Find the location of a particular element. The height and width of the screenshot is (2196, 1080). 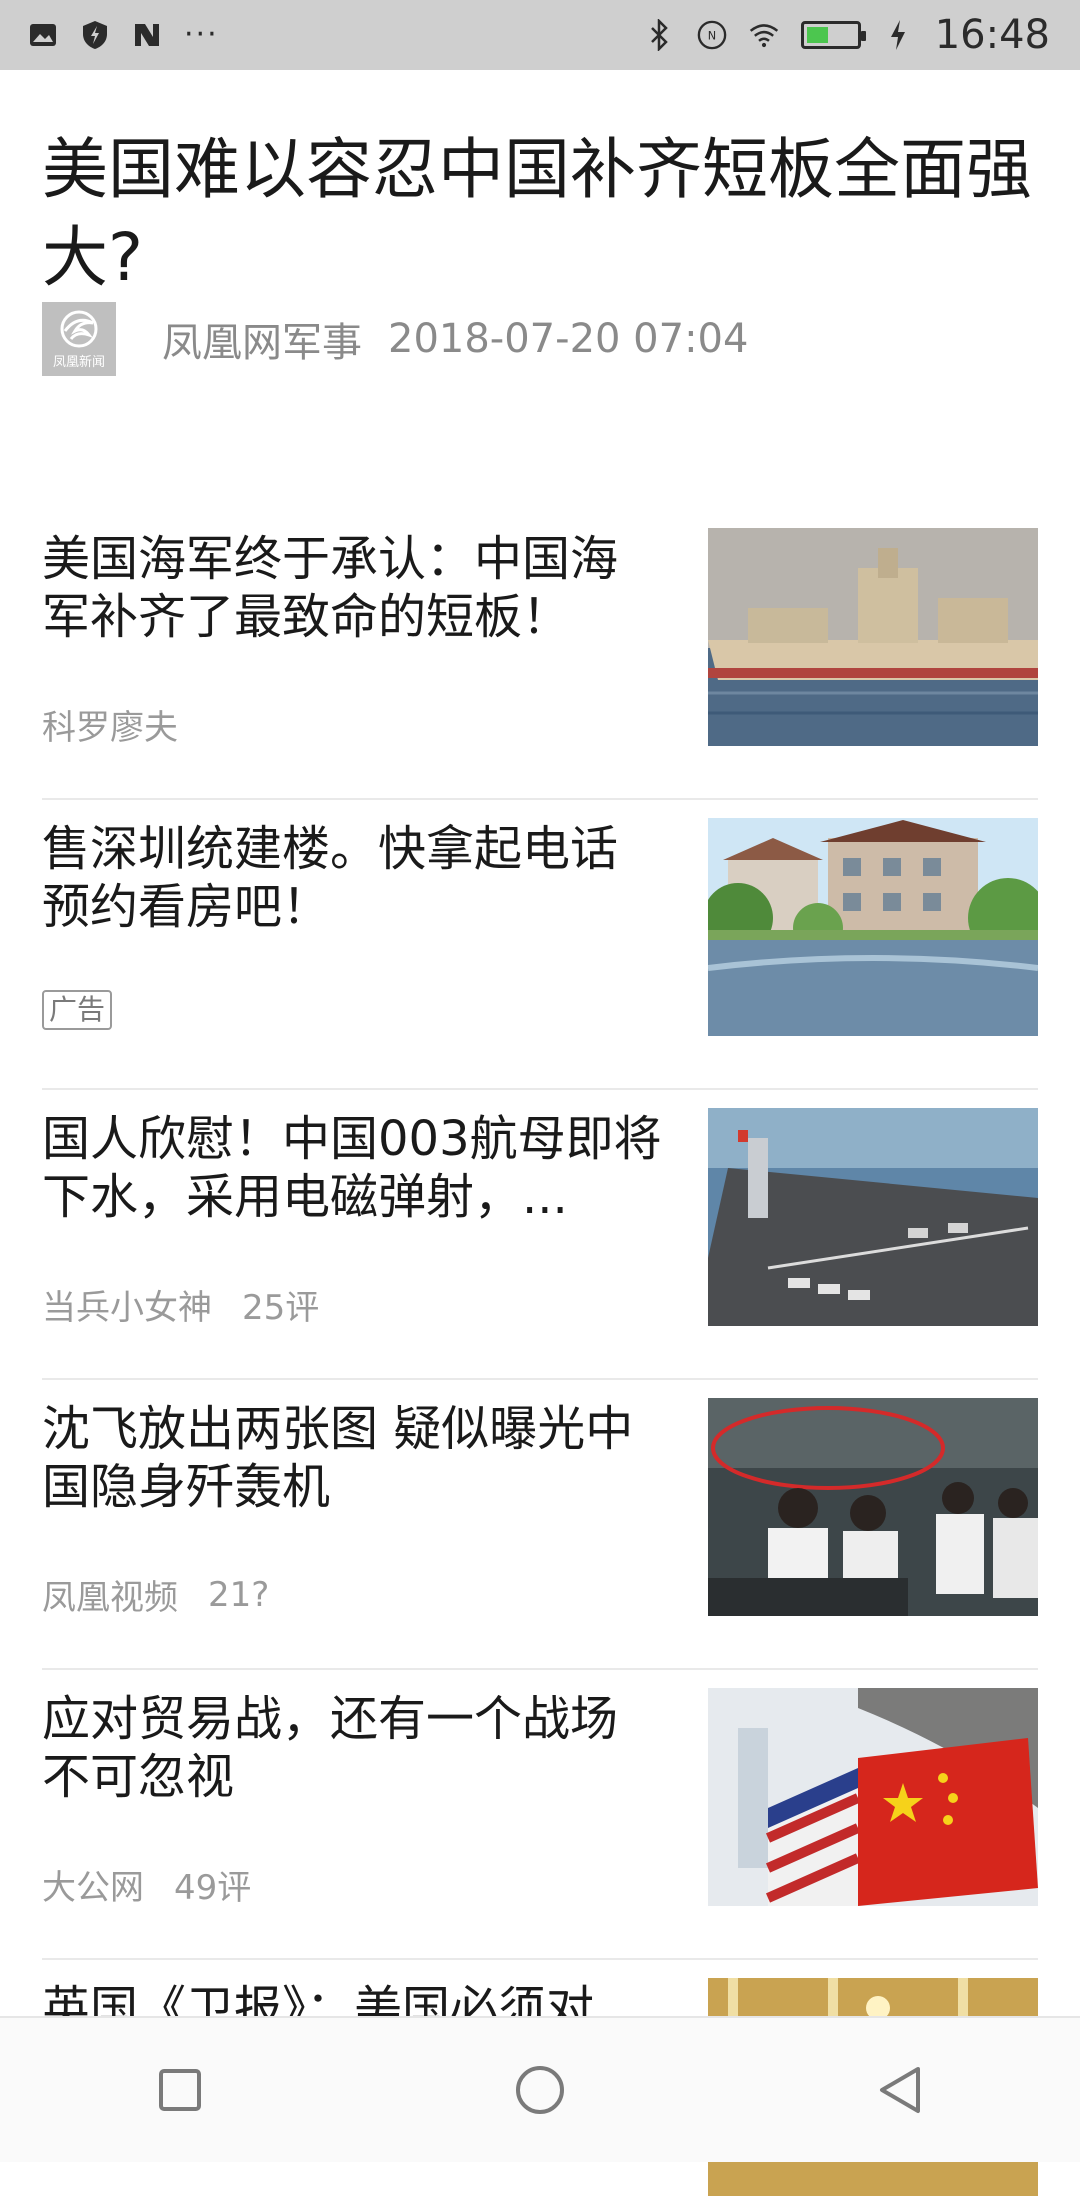

news-meta: 大公网 49评 is located at coordinates (146, 1884).